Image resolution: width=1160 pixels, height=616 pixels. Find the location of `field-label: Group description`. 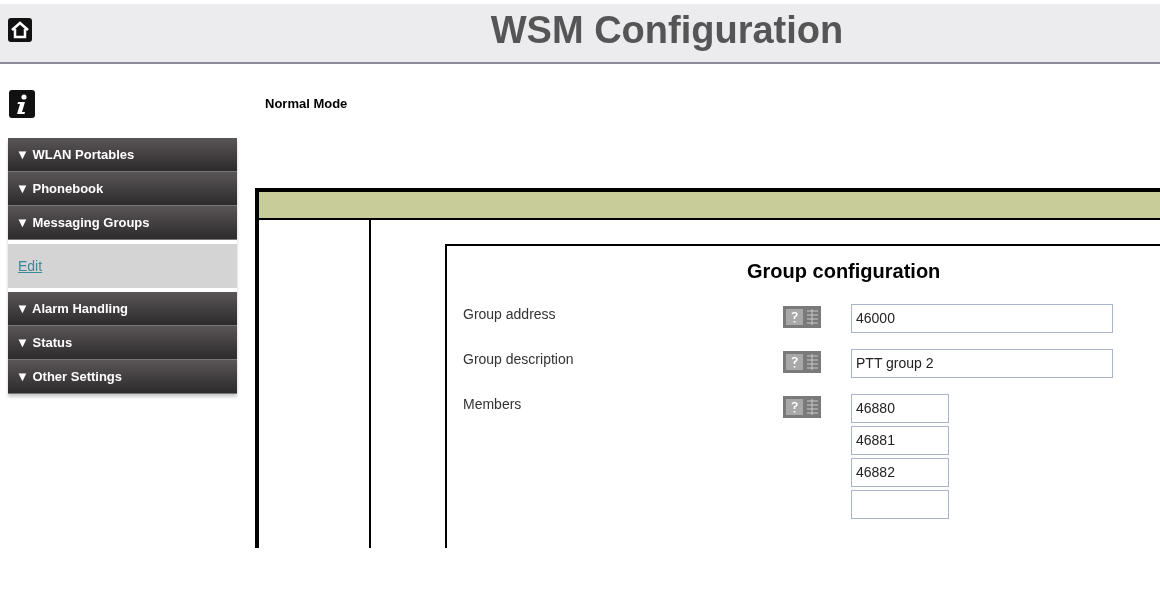

field-label: Group description is located at coordinates (519, 359).